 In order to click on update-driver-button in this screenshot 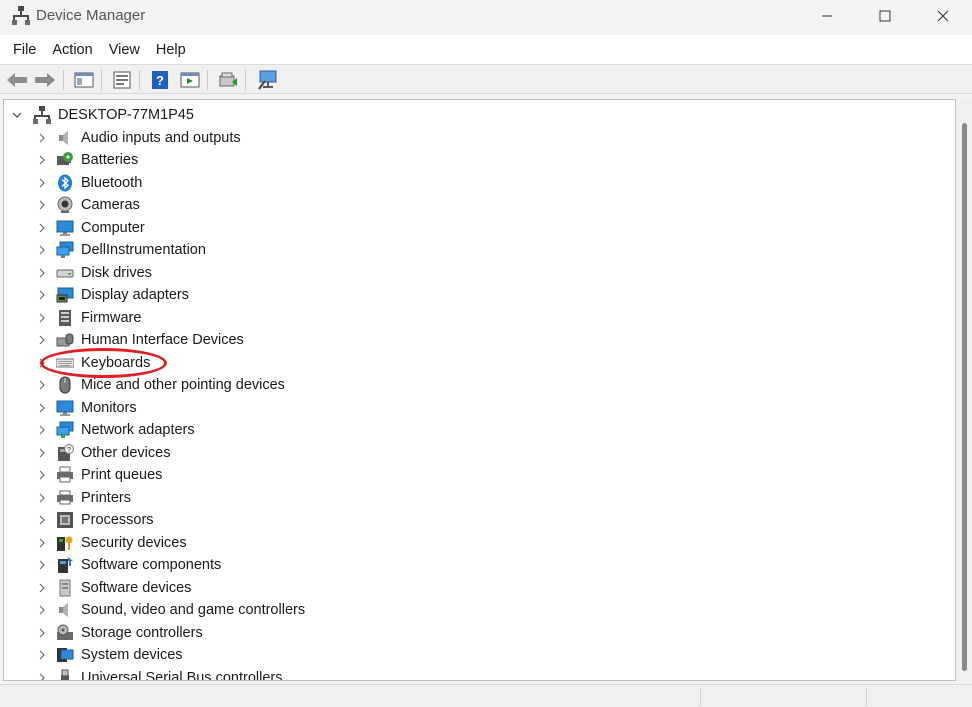, I will do `click(228, 80)`.